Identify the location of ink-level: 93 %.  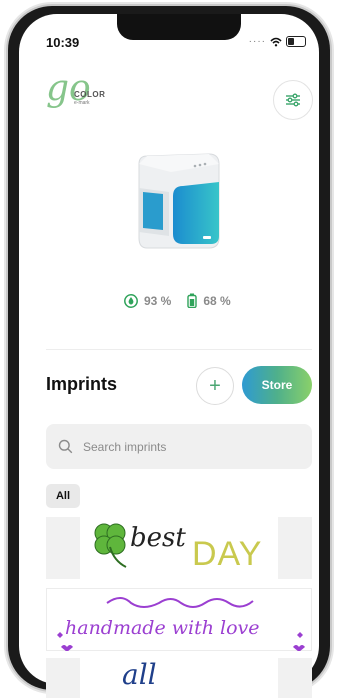
(147, 301).